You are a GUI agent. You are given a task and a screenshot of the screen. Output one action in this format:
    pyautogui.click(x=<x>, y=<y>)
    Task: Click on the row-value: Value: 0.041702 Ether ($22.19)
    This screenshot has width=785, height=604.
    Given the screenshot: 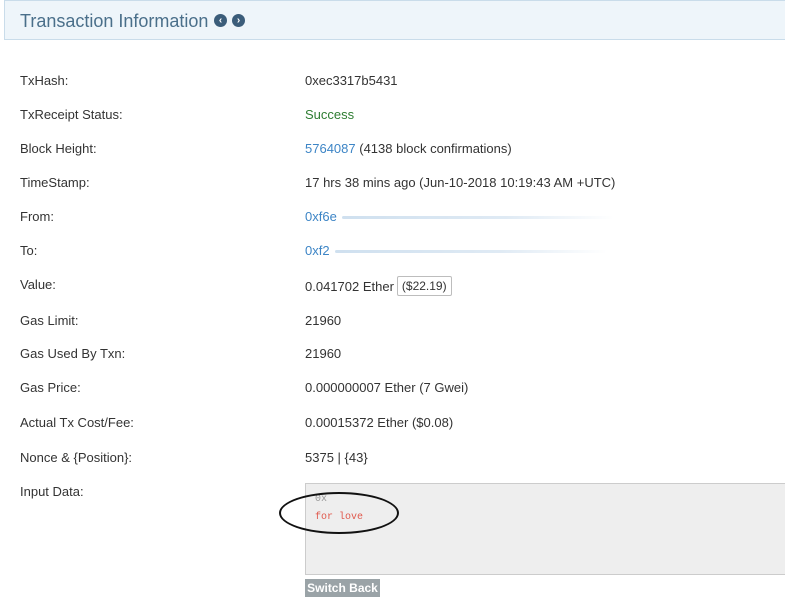 What is the action you would take?
    pyautogui.click(x=392, y=286)
    